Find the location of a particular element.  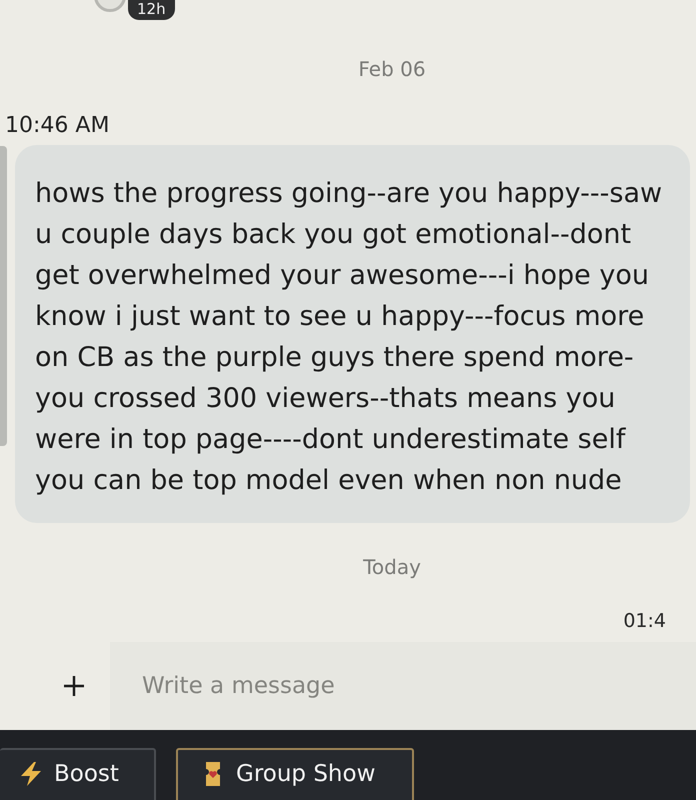

plus-icon is located at coordinates (74, 686).